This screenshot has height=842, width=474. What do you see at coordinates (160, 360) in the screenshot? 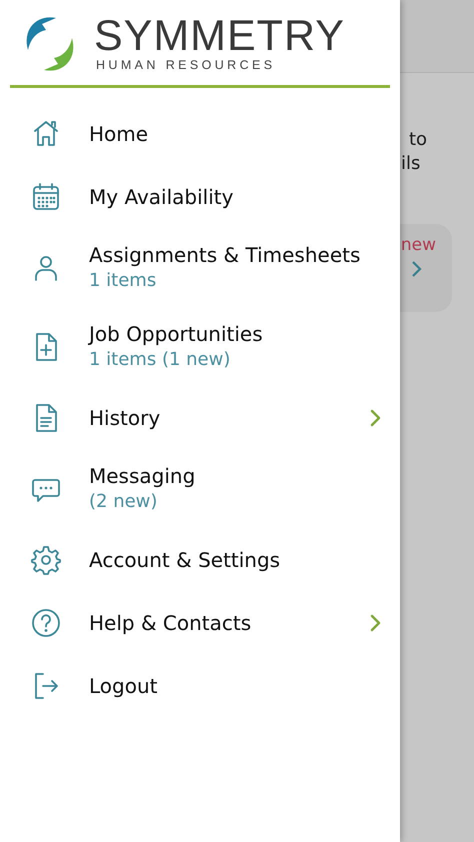
I see `menu-count: 1 items (1 new)` at bounding box center [160, 360].